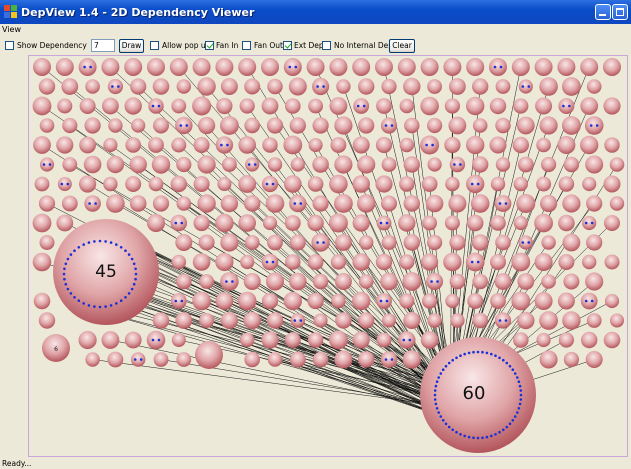  Describe the element at coordinates (103, 45) in the screenshot. I see `dependency-number-input: 7` at that location.